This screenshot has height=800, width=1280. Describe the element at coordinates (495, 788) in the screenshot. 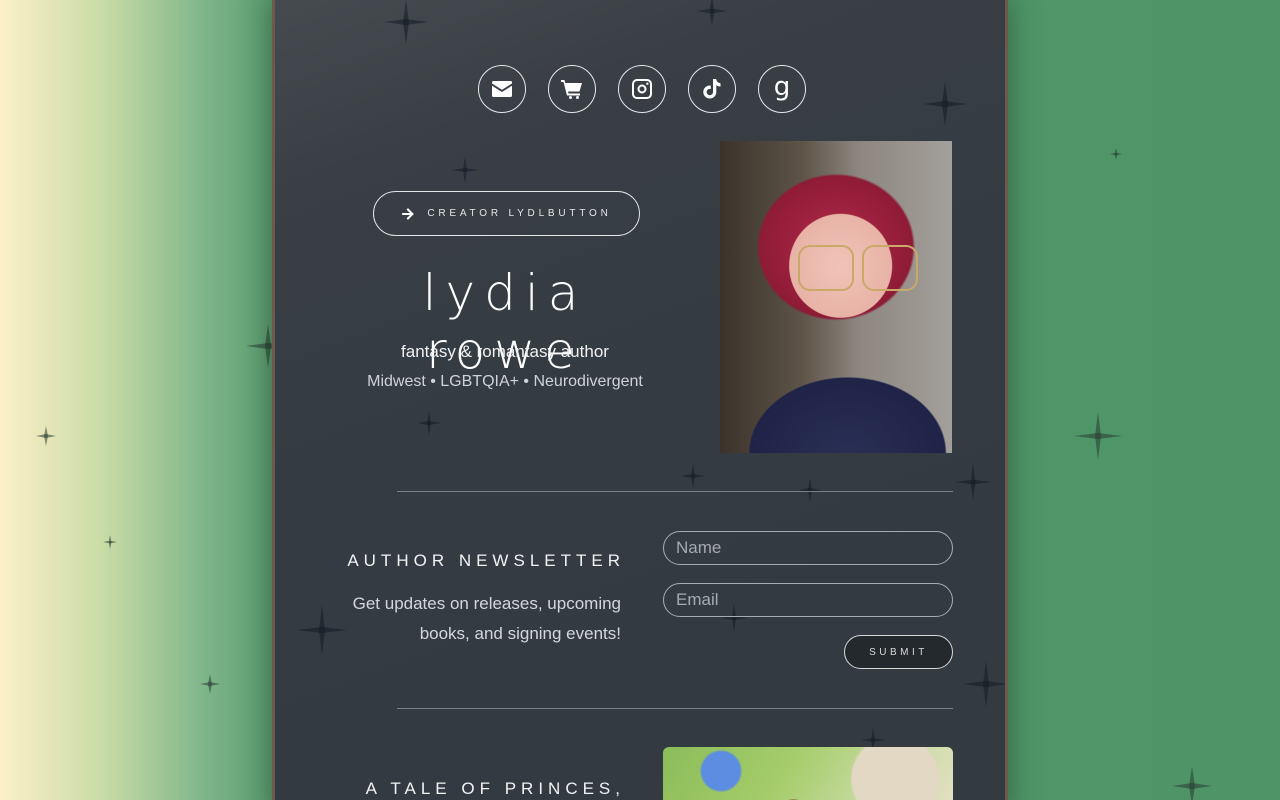

I see `book-section-title: A TALE OF PRINCES,` at that location.